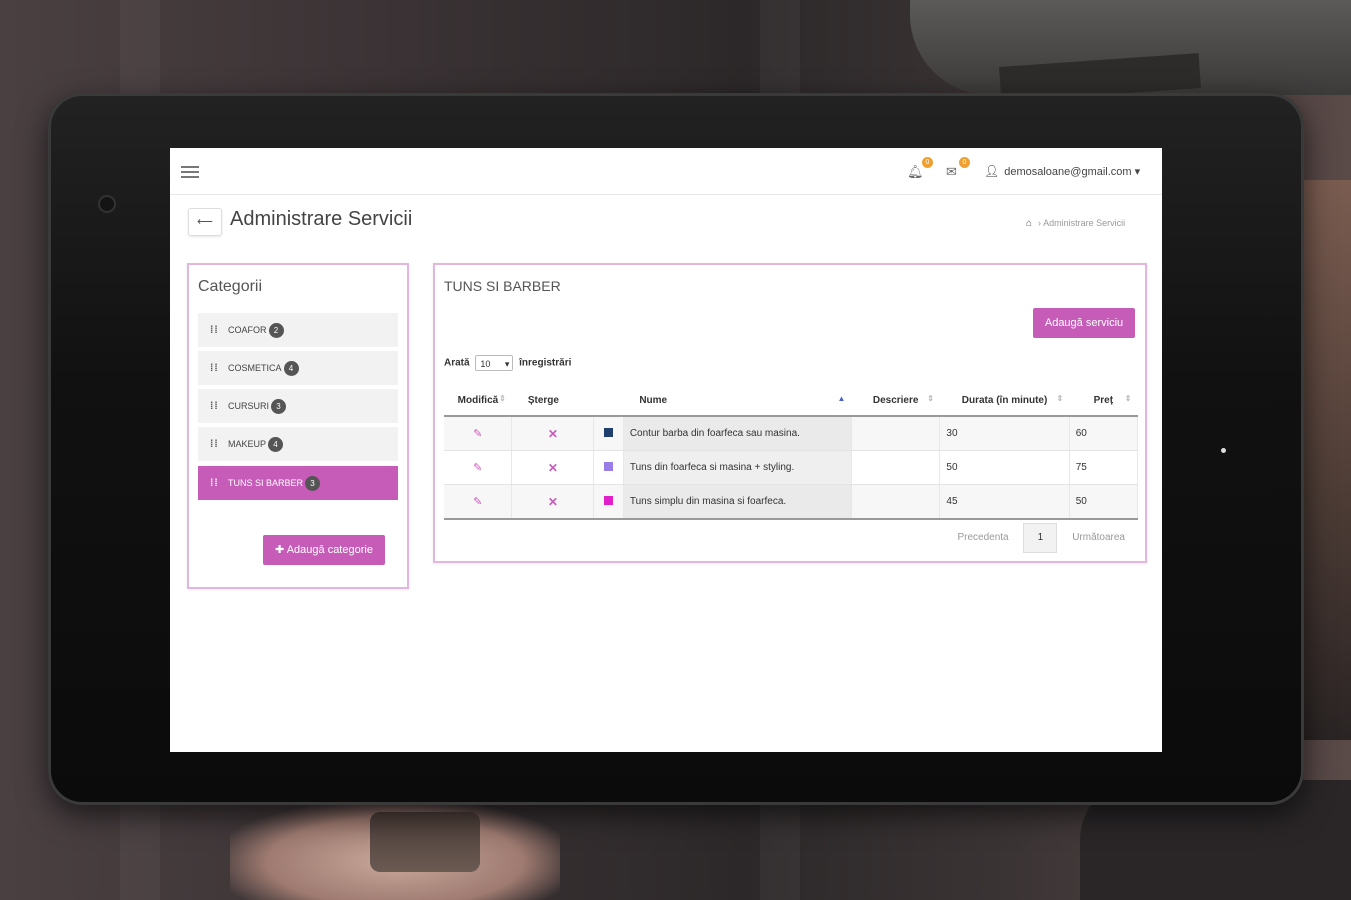 This screenshot has width=1351, height=900. I want to click on menu-icon, so click(190, 172).